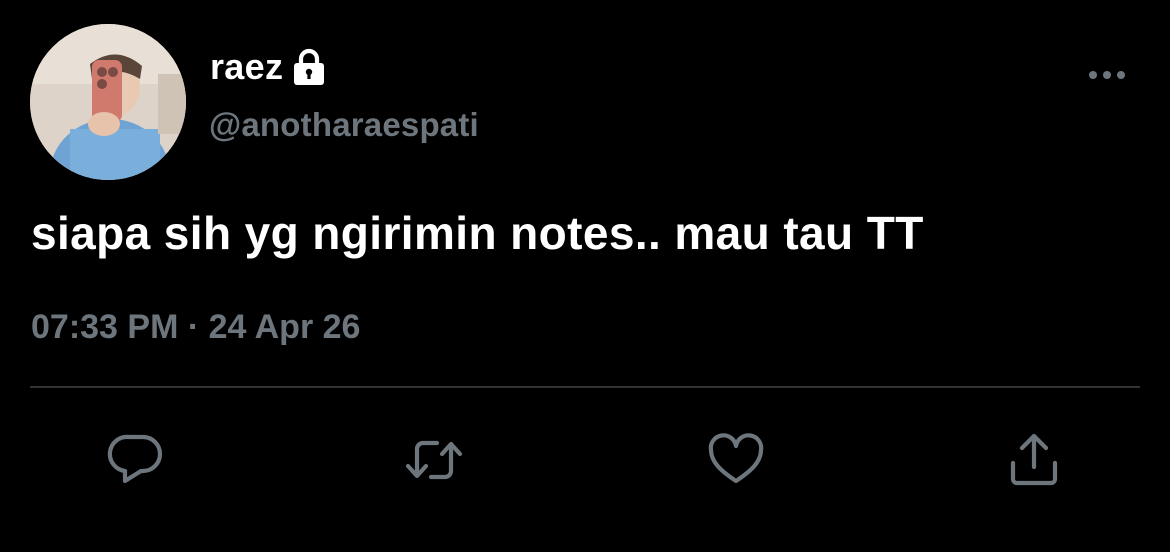  I want to click on avatar-photo, so click(108, 102).